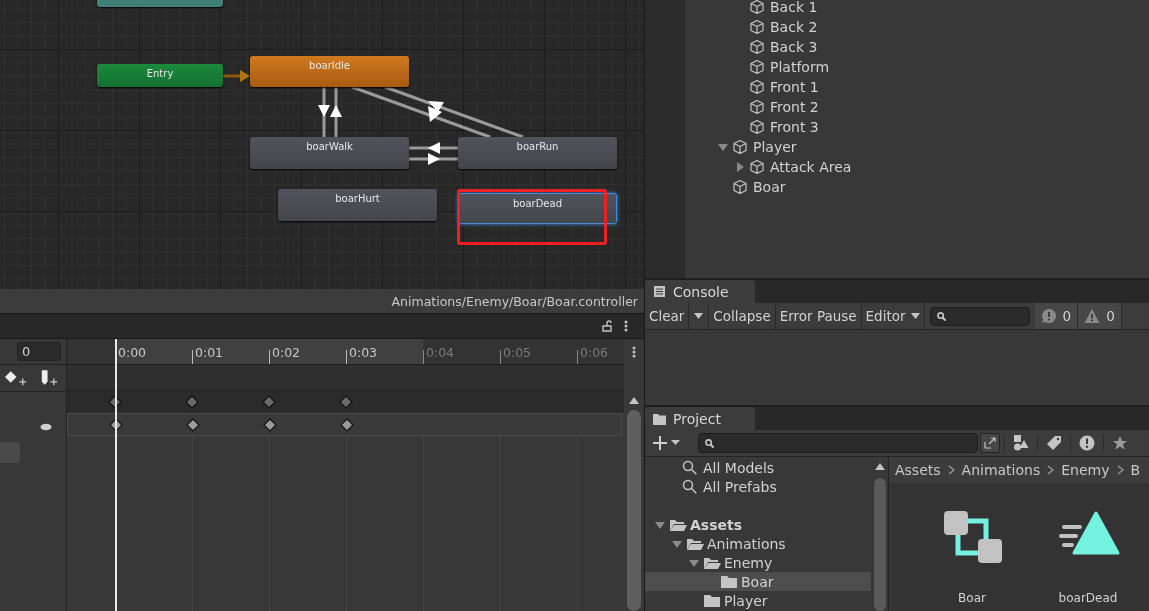 Image resolution: width=1149 pixels, height=611 pixels. I want to click on time-label: 0:00, so click(132, 352).